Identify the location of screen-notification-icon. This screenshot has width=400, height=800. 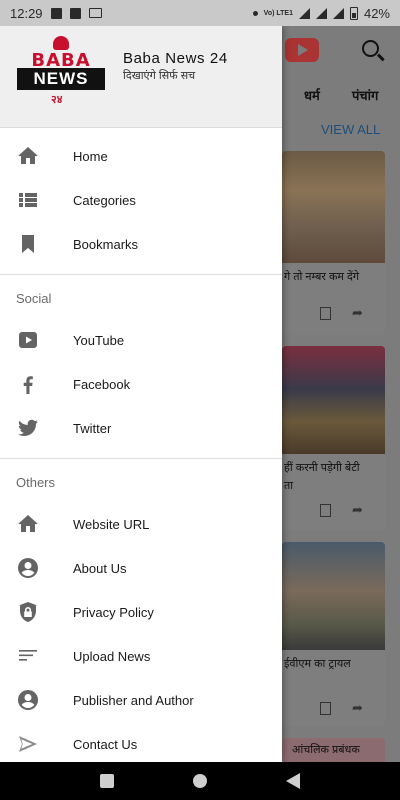
(95, 13).